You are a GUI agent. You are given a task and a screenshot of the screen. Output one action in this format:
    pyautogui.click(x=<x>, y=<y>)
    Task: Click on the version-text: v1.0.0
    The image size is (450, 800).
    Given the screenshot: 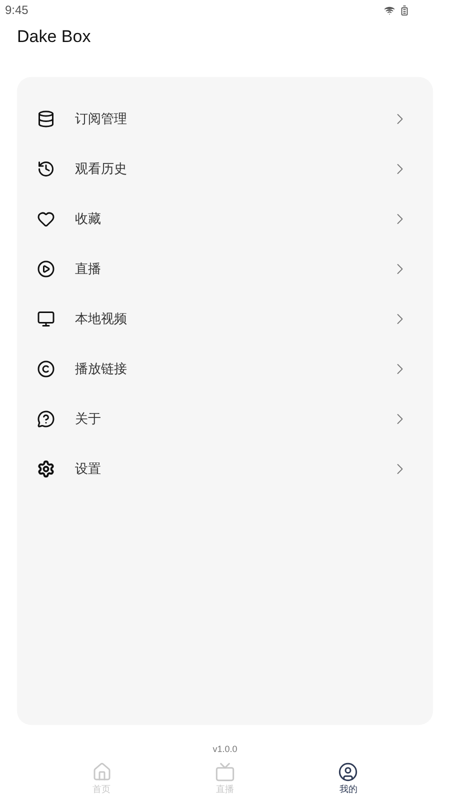 What is the action you would take?
    pyautogui.click(x=225, y=749)
    